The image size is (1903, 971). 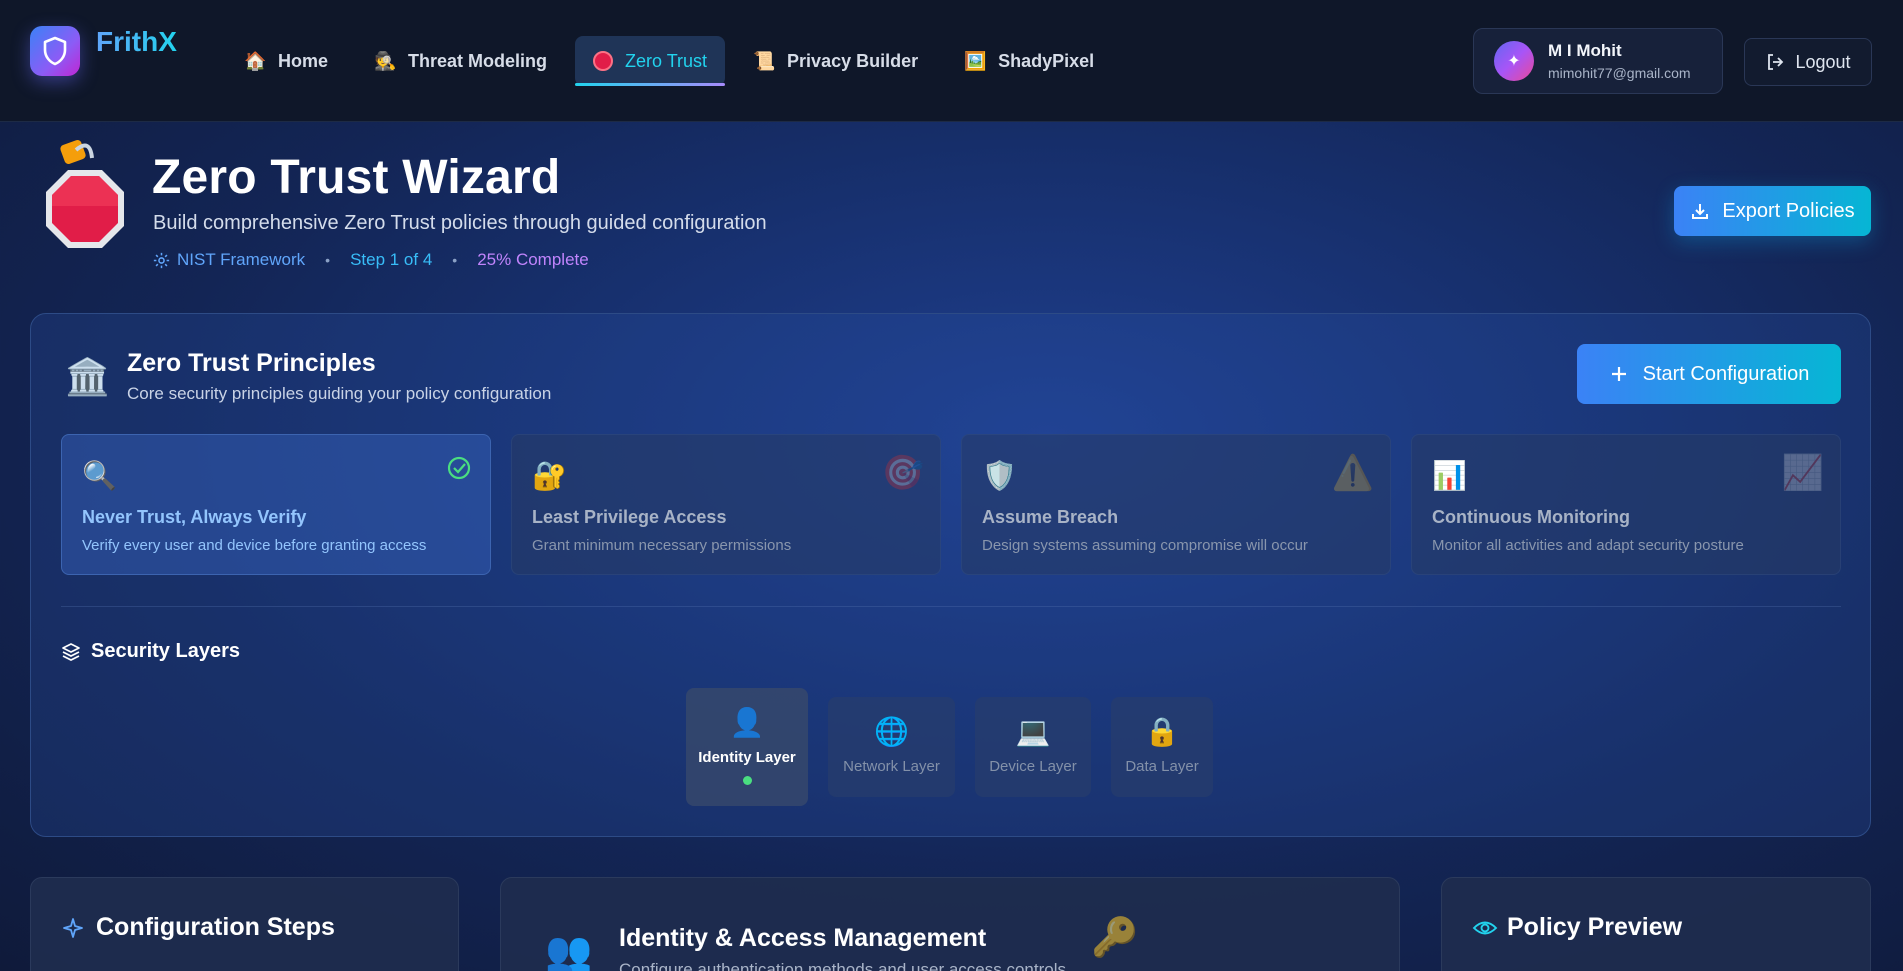 I want to click on logout-label: Logout, so click(x=1823, y=61).